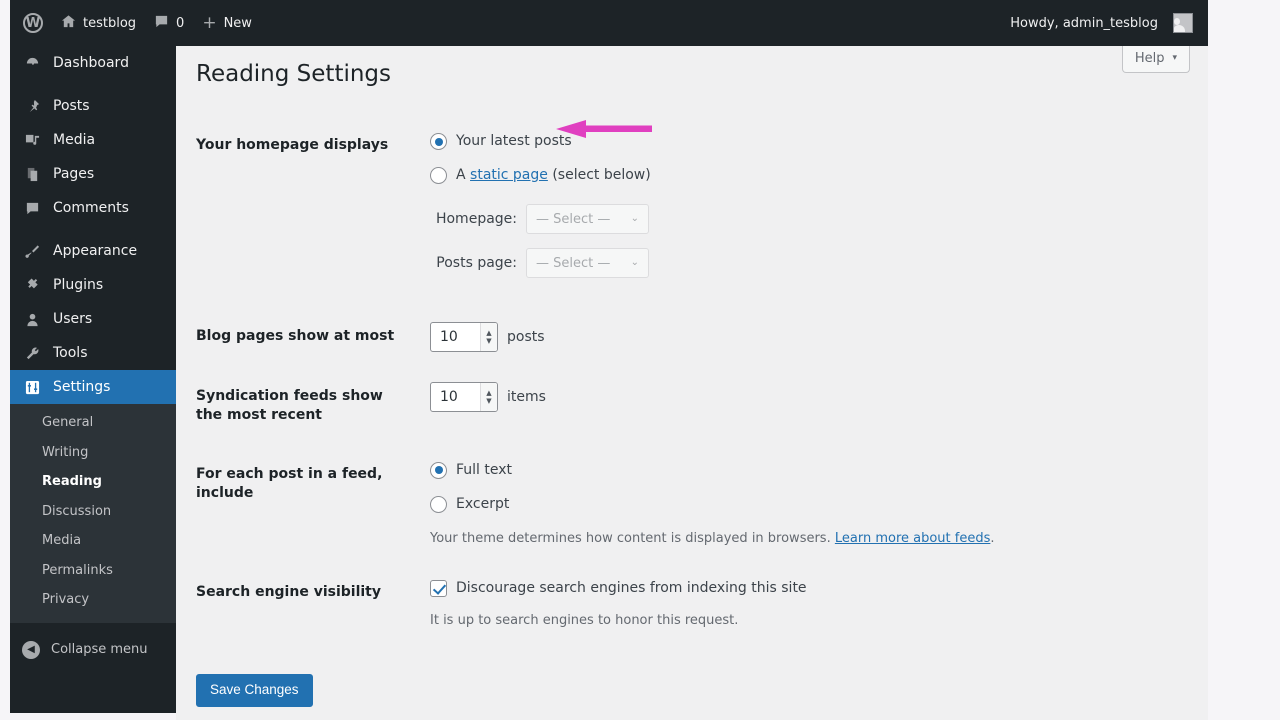  Describe the element at coordinates (93, 285) in the screenshot. I see `sidebar-item-plugins: Plugins` at that location.